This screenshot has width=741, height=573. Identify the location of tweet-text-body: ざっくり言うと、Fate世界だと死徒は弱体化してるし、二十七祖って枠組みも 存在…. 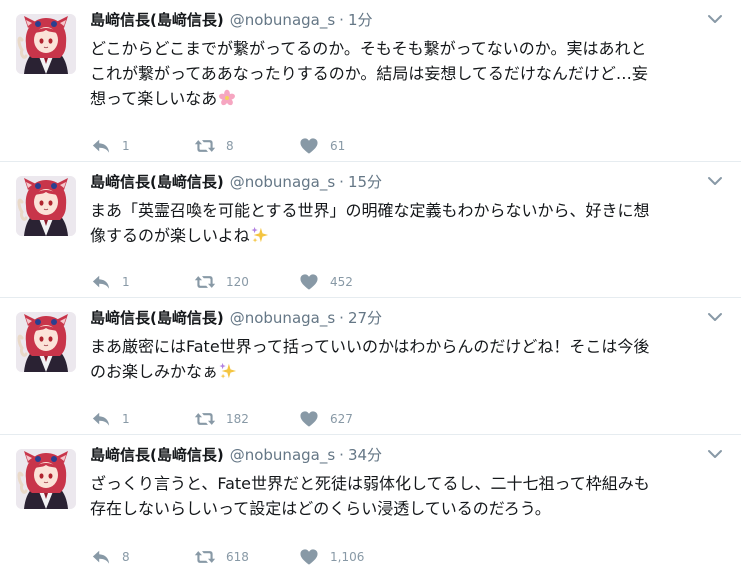
(370, 496).